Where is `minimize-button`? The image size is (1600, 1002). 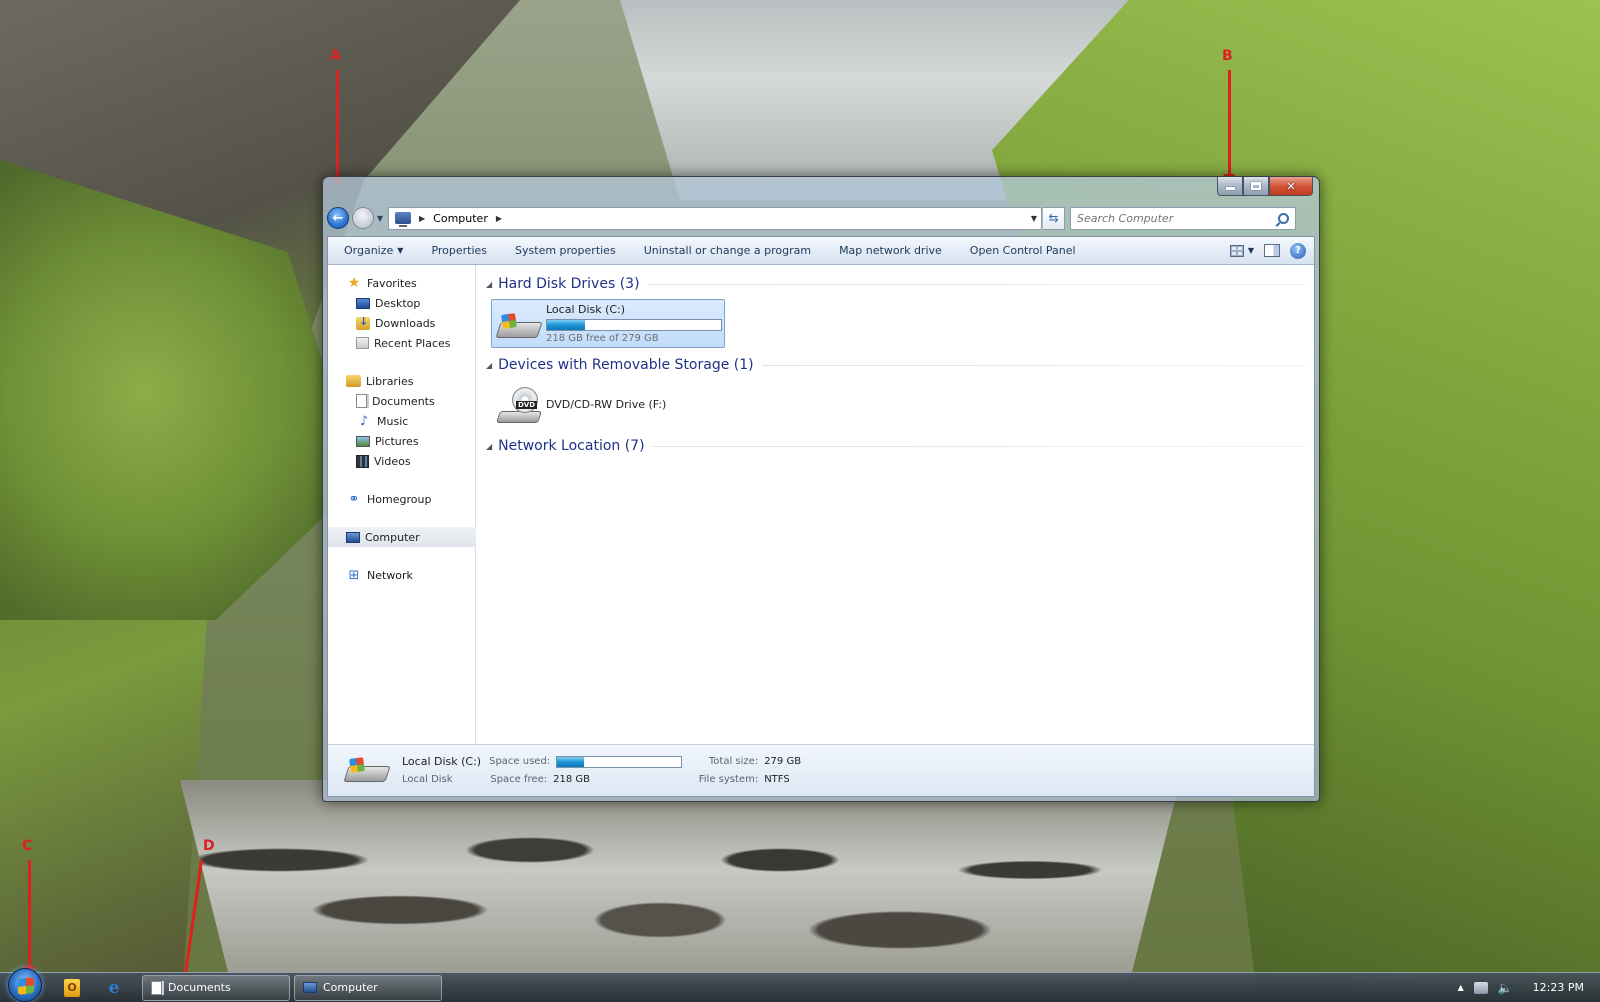 minimize-button is located at coordinates (1230, 186).